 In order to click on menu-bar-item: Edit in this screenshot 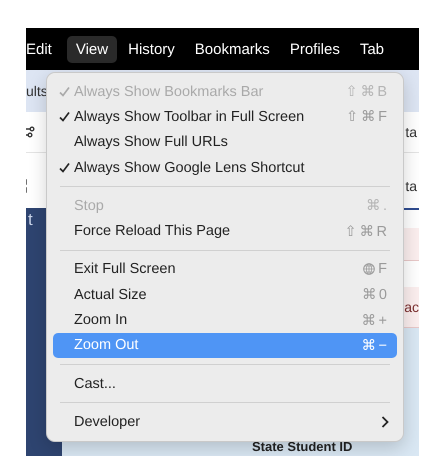, I will do `click(43, 49)`.